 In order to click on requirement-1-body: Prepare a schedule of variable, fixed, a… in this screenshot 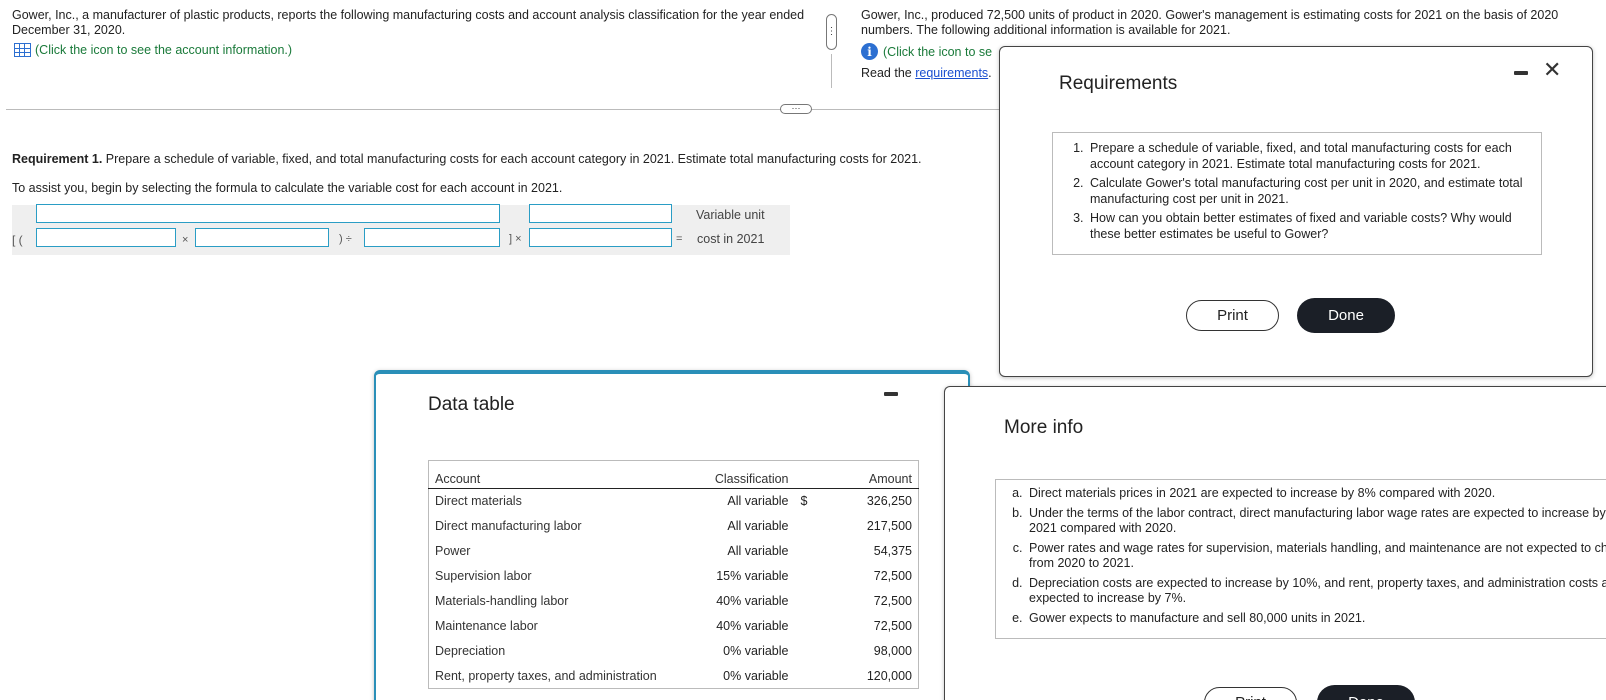, I will do `click(512, 159)`.